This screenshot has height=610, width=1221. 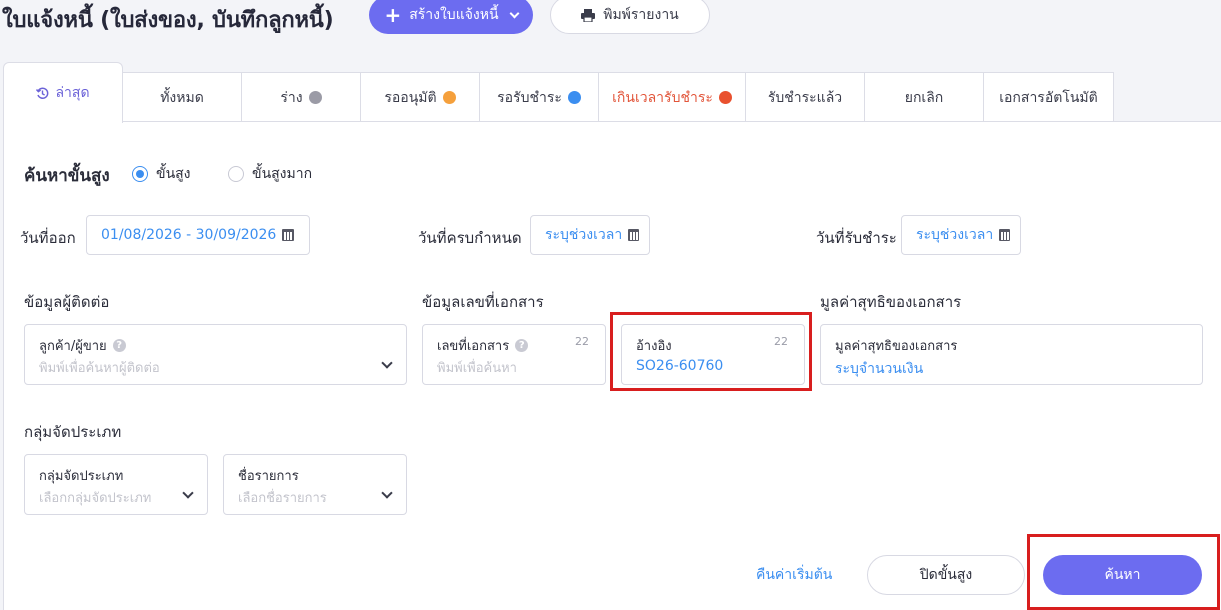 I want to click on payment-date-value: ระบุช่วงเวลา, so click(x=955, y=235).